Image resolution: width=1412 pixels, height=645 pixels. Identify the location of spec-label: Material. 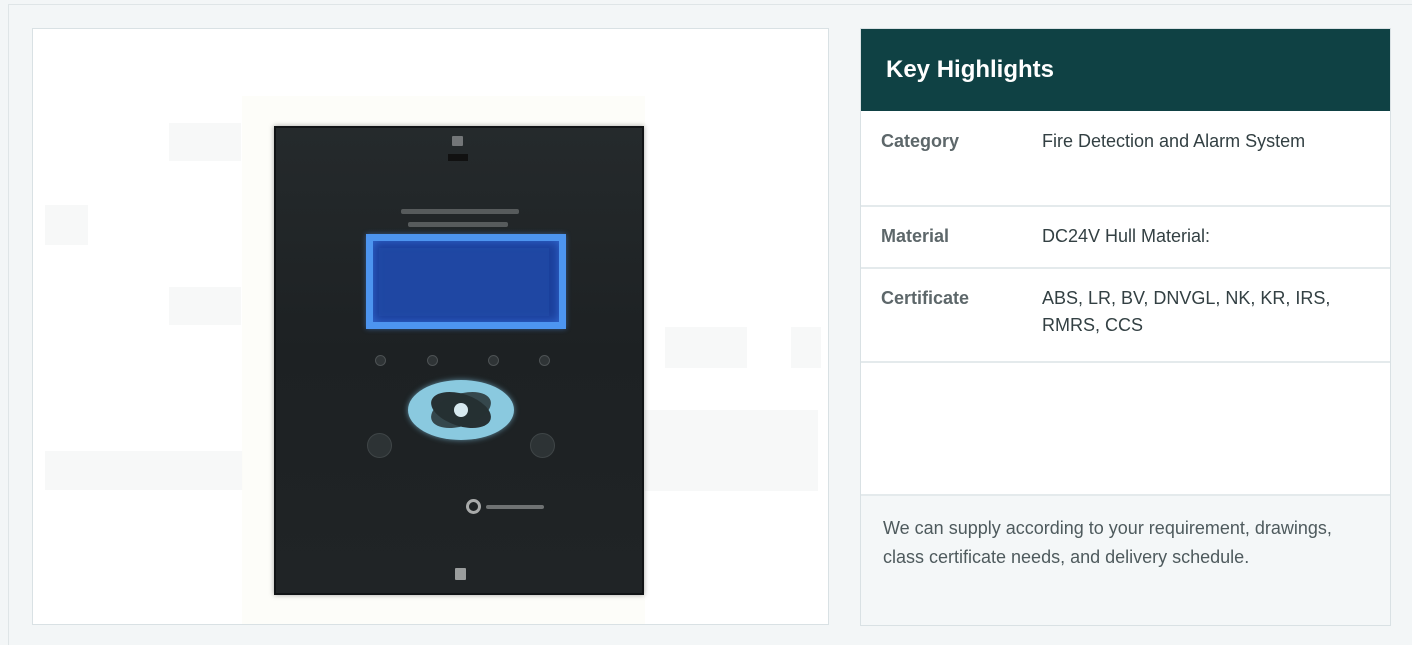
(915, 236).